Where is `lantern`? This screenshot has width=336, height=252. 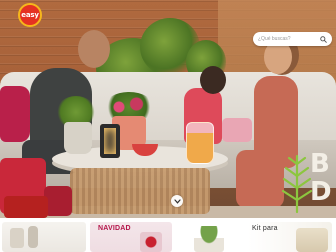 lantern is located at coordinates (110, 141).